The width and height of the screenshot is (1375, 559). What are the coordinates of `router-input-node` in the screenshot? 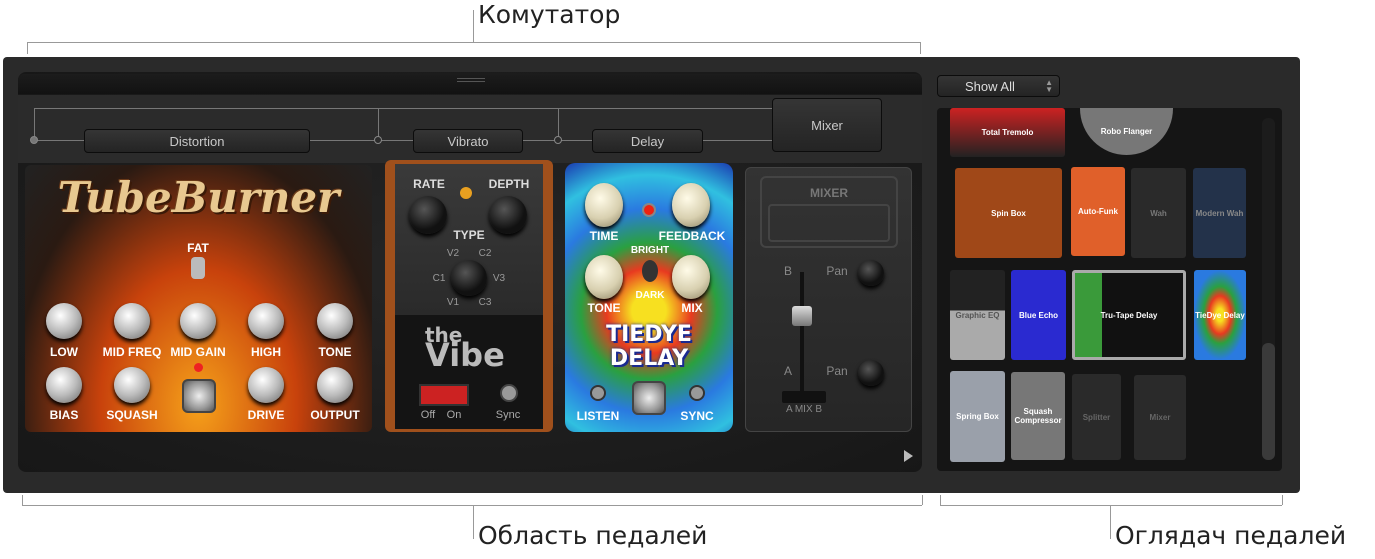 It's located at (34, 140).